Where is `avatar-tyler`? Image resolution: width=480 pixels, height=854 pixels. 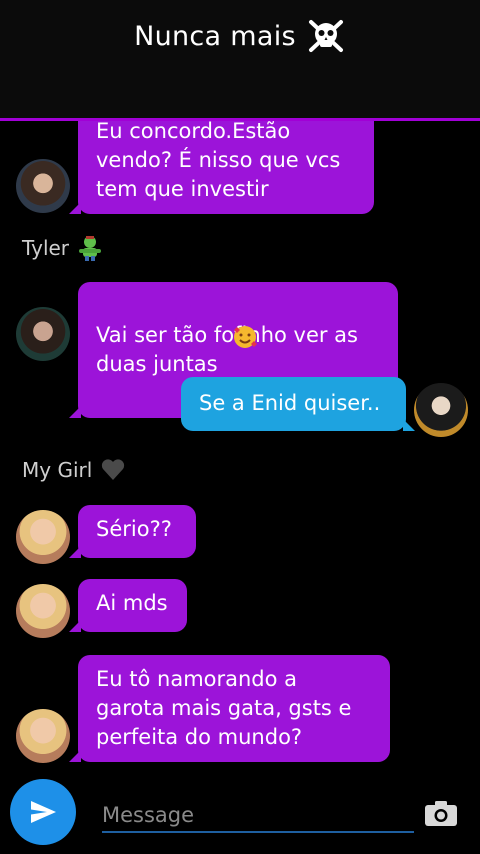 avatar-tyler is located at coordinates (43, 334).